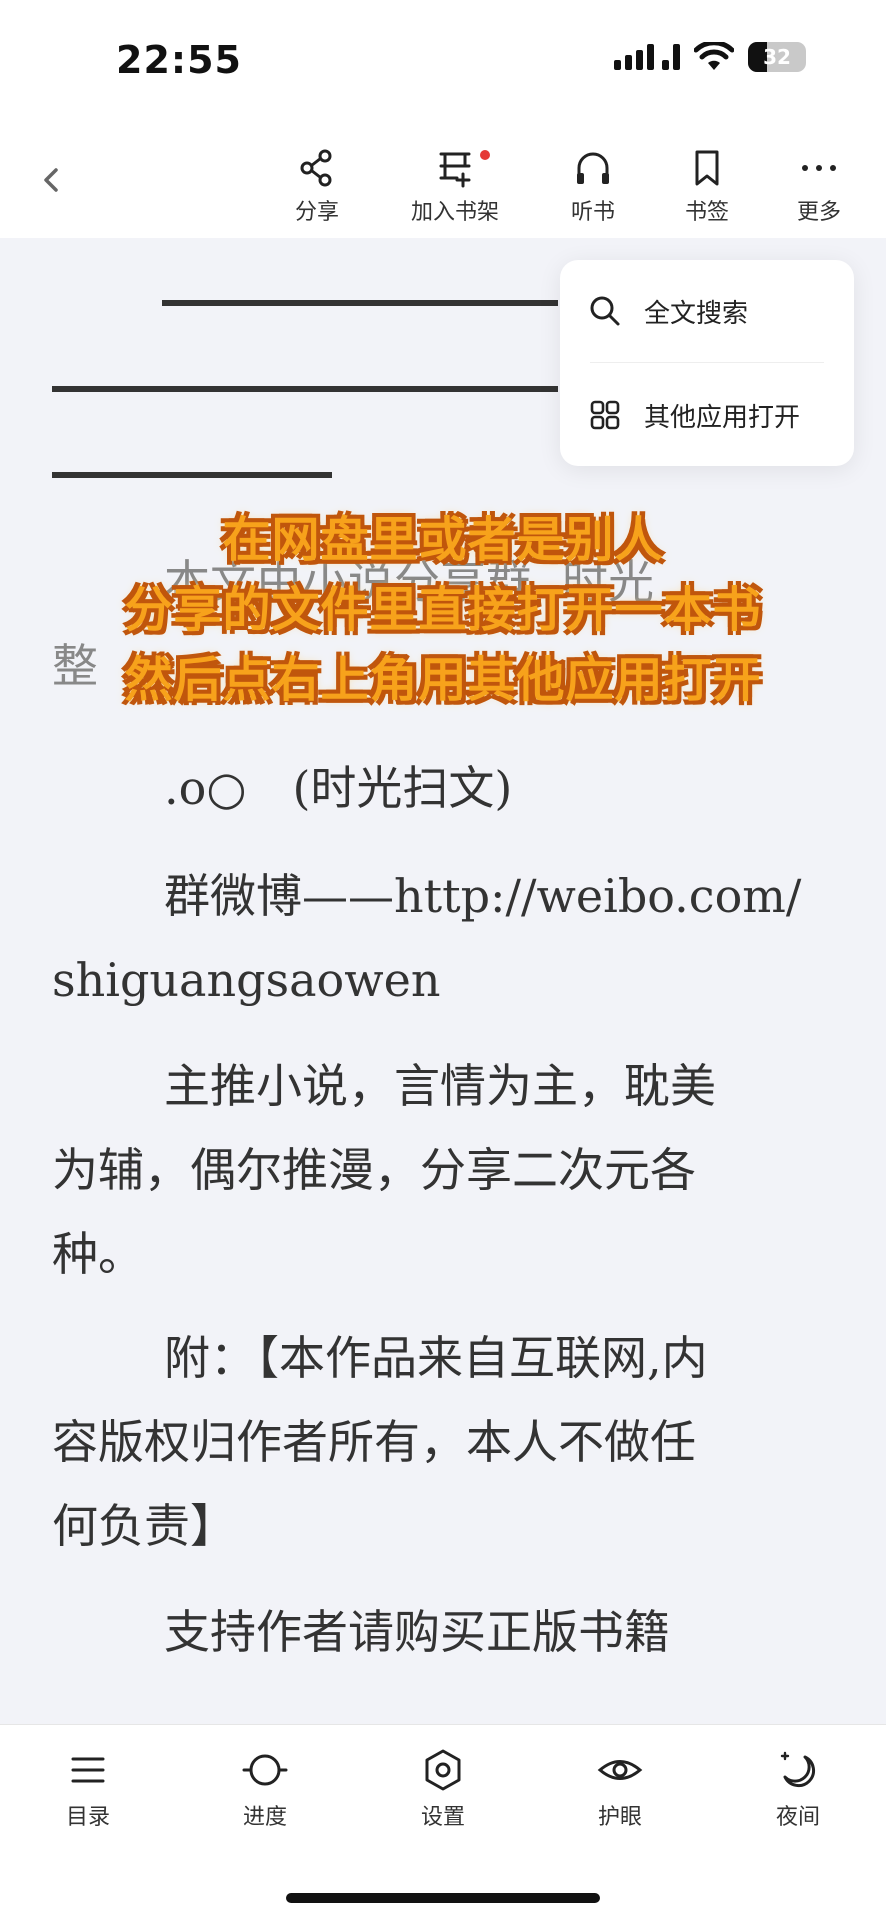  Describe the element at coordinates (443, 60) in the screenshot. I see `status-bar: 22:55 32` at that location.